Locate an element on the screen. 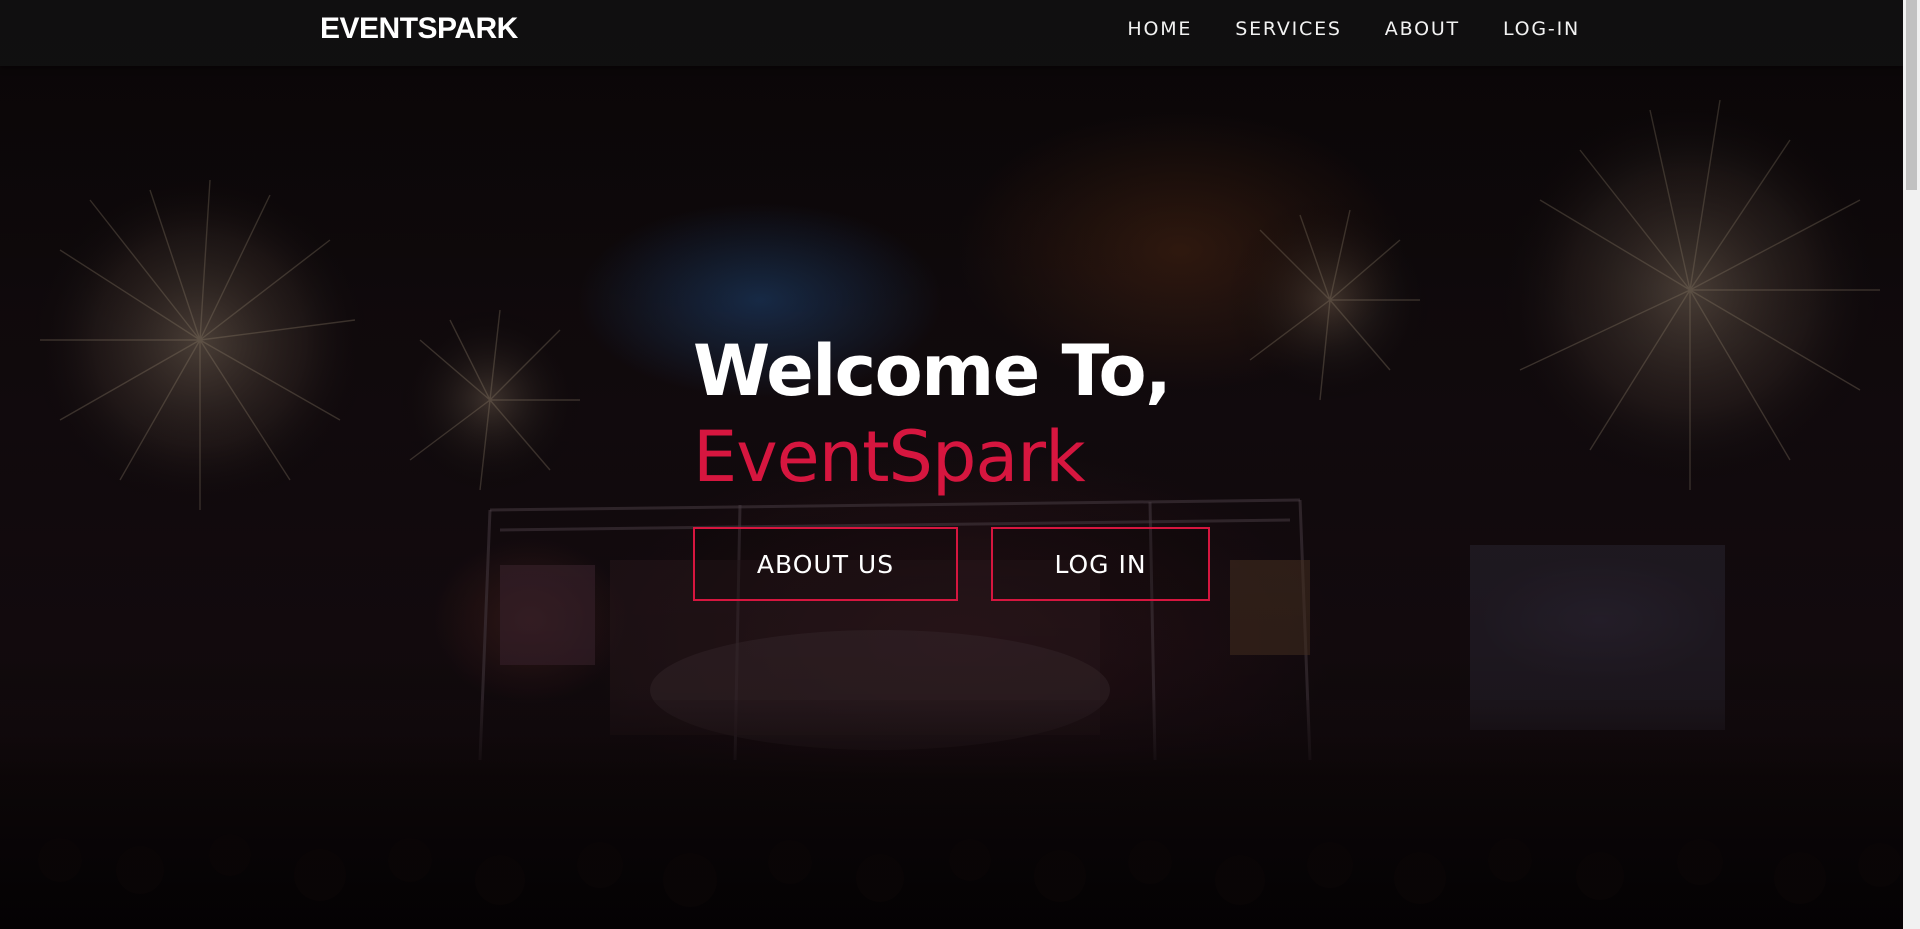  page-scrollbar is located at coordinates (1911, 464).